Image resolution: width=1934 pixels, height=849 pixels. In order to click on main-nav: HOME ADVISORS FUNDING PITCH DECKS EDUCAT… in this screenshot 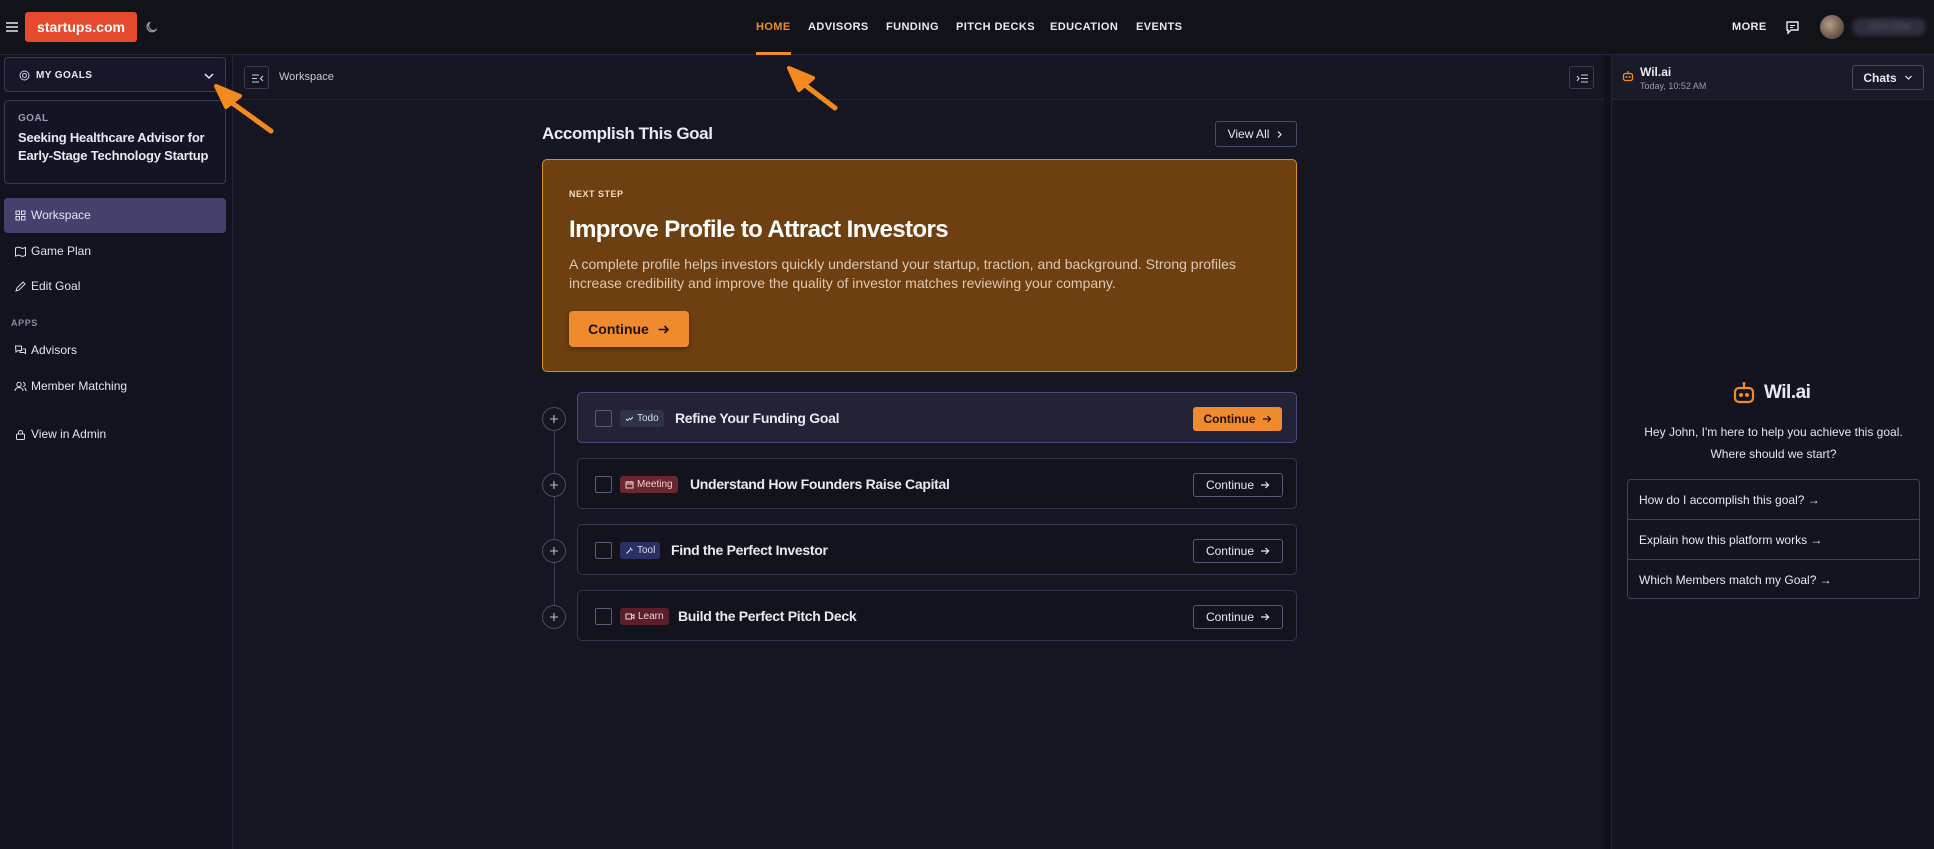, I will do `click(967, 27)`.